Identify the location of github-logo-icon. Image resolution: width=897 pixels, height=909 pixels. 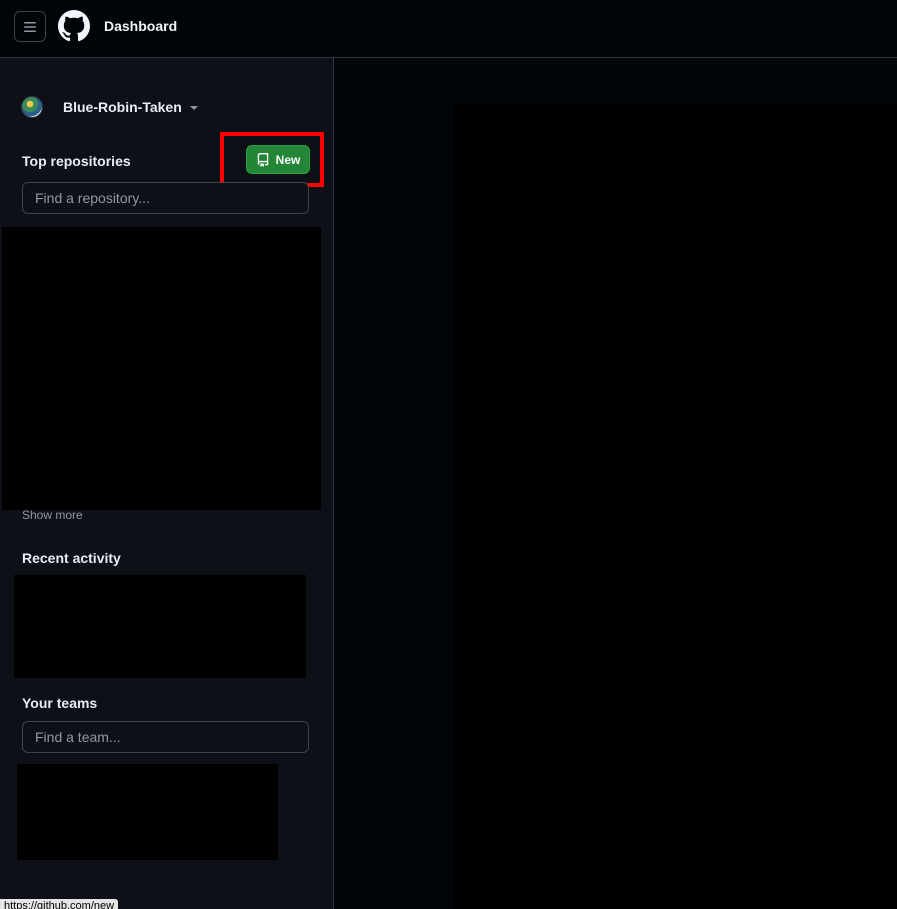
(74, 26).